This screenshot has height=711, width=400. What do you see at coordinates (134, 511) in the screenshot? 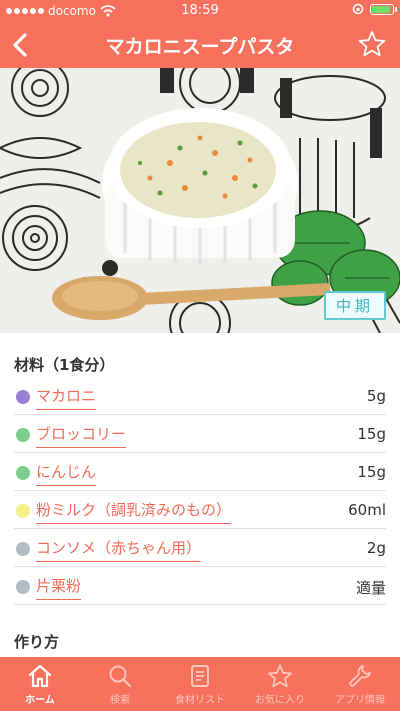
I see `ingredient-link: 粉ミルク（調乳済みのもの）` at bounding box center [134, 511].